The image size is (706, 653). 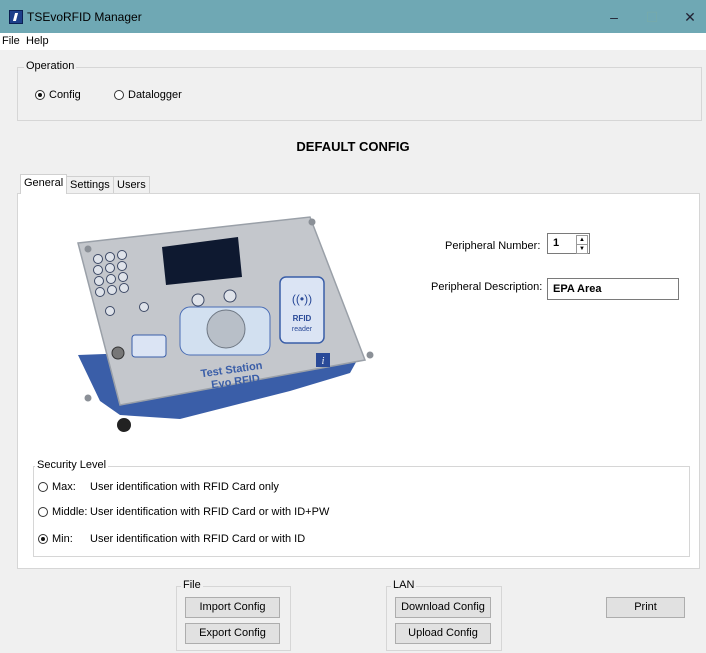 I want to click on page-heading: DEFAULT CONFIG, so click(x=353, y=146).